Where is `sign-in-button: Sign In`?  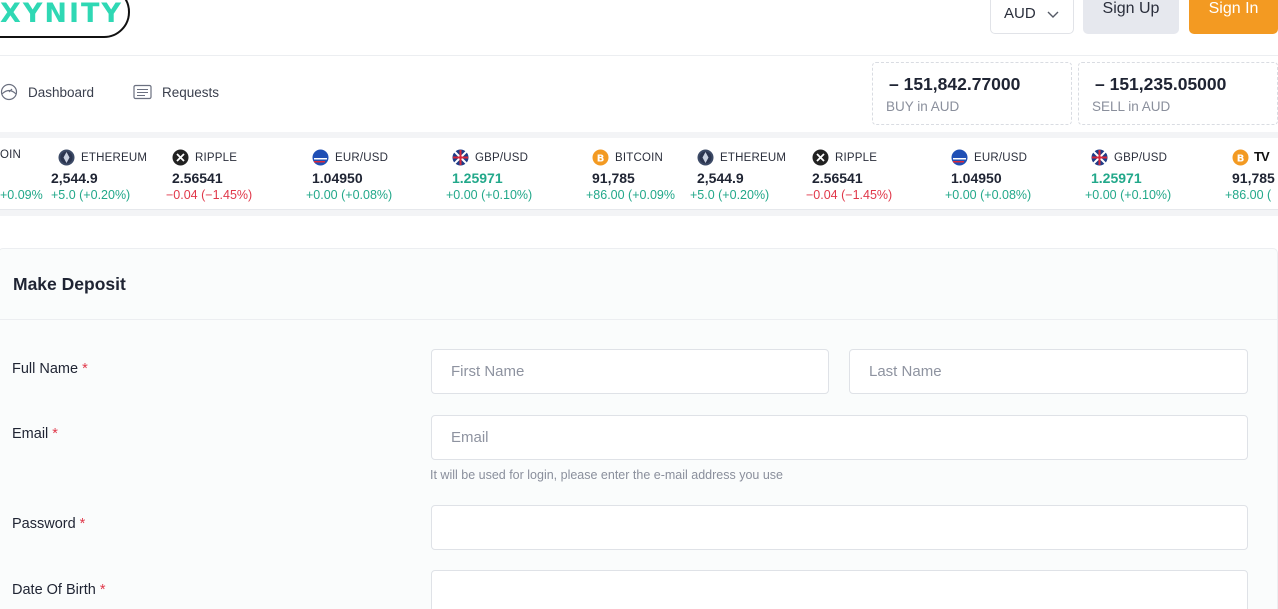 sign-in-button: Sign In is located at coordinates (1233, 17).